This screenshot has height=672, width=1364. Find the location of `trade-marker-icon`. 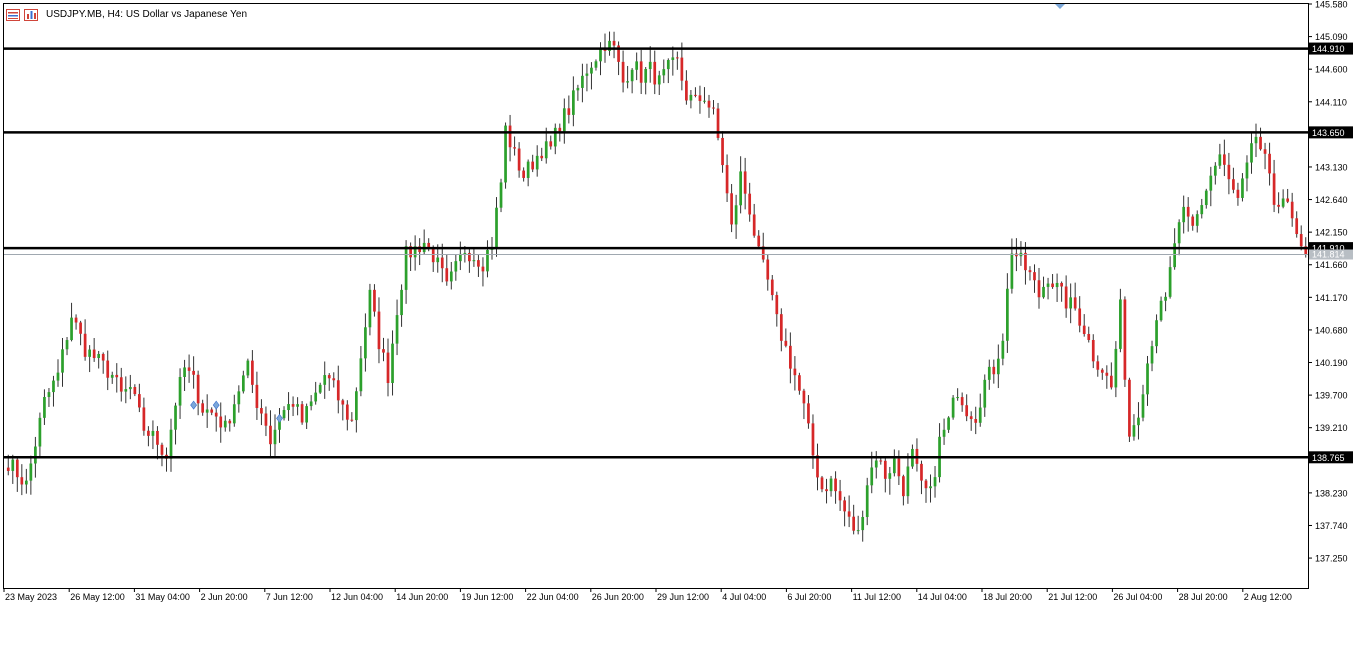

trade-marker-icon is located at coordinates (193, 405).